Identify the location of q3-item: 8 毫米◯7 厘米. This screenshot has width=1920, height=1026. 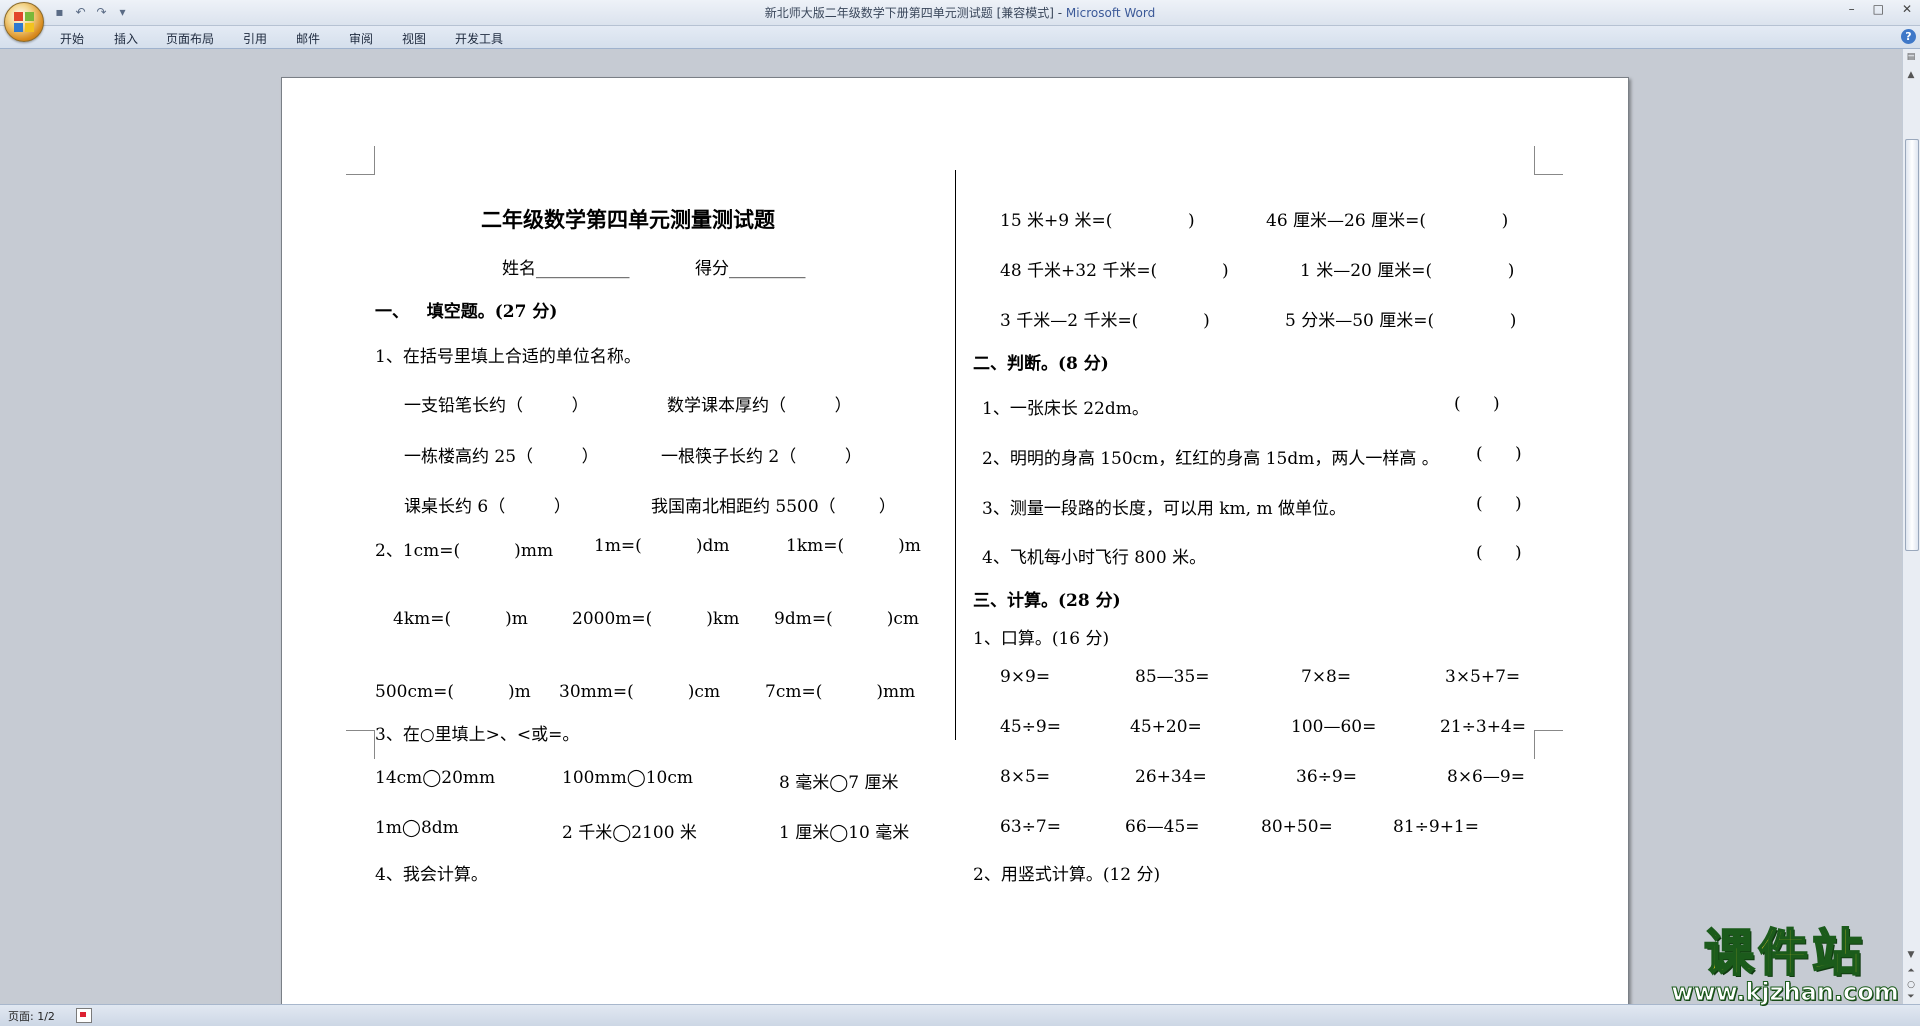
(839, 783).